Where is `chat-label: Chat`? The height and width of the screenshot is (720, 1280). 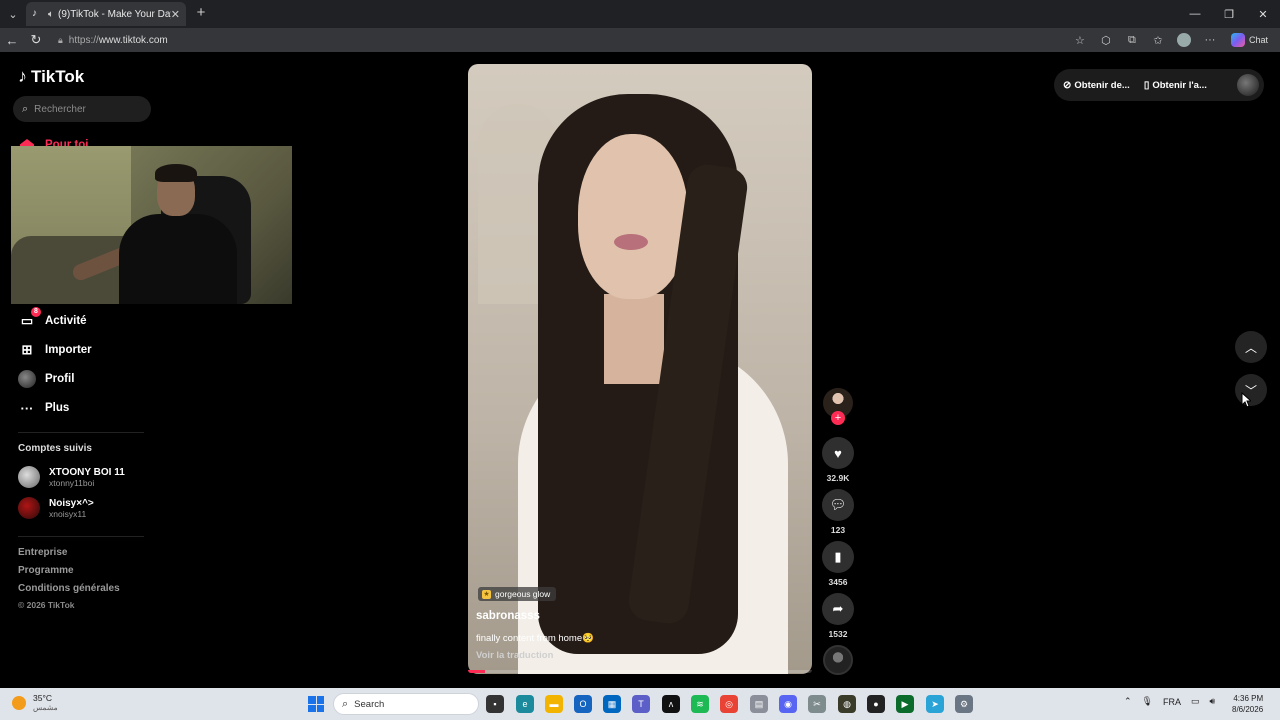 chat-label: Chat is located at coordinates (1258, 40).